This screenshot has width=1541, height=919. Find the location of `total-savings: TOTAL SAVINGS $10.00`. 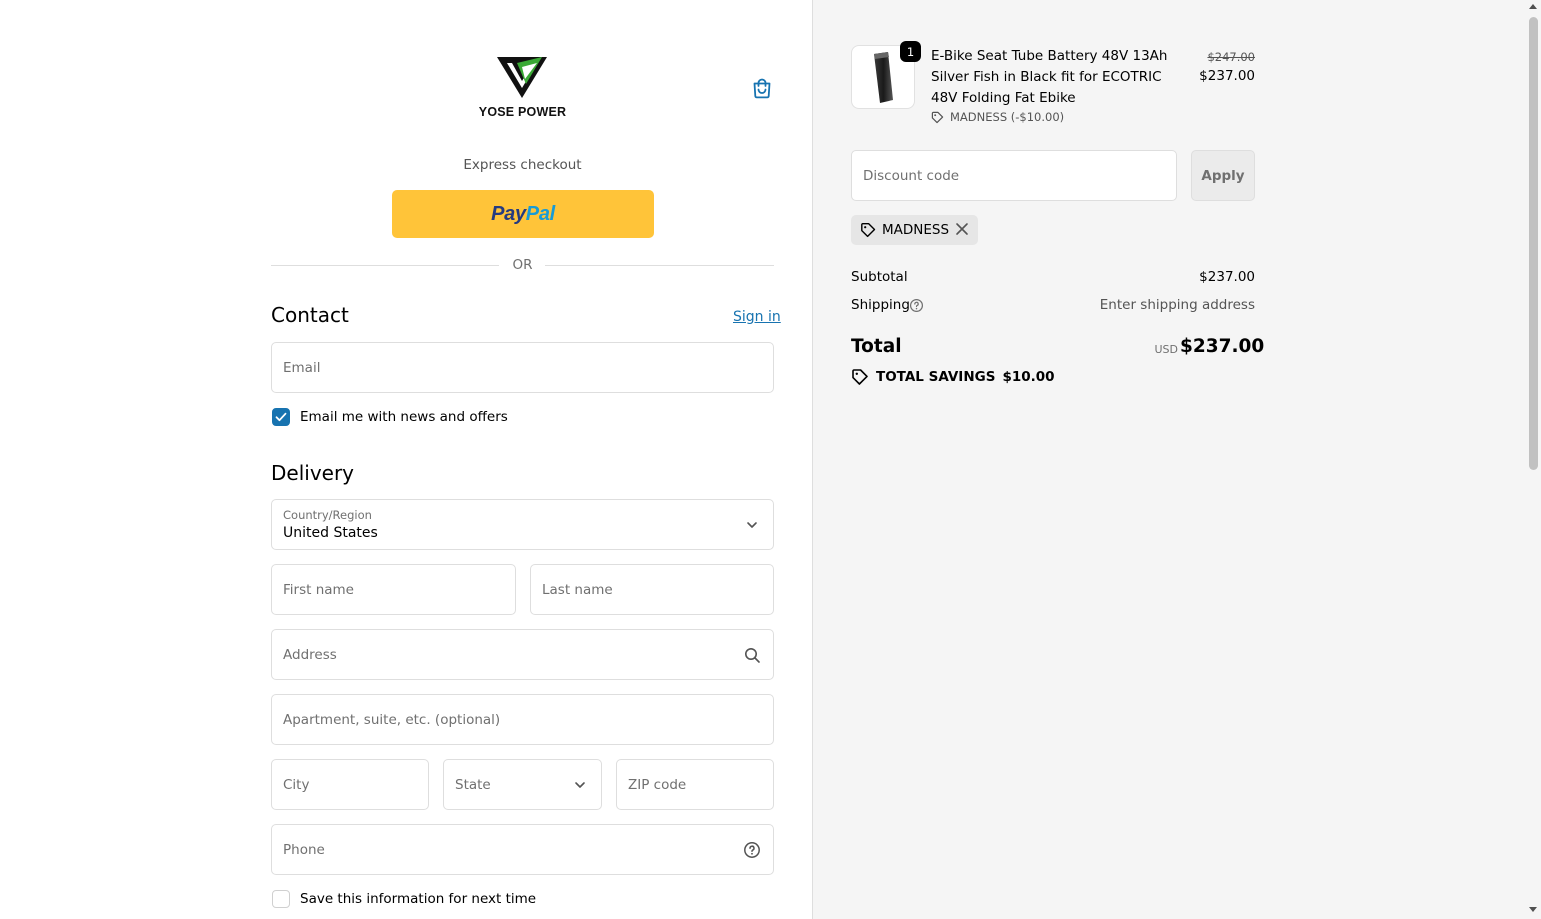

total-savings: TOTAL SAVINGS $10.00 is located at coordinates (953, 377).